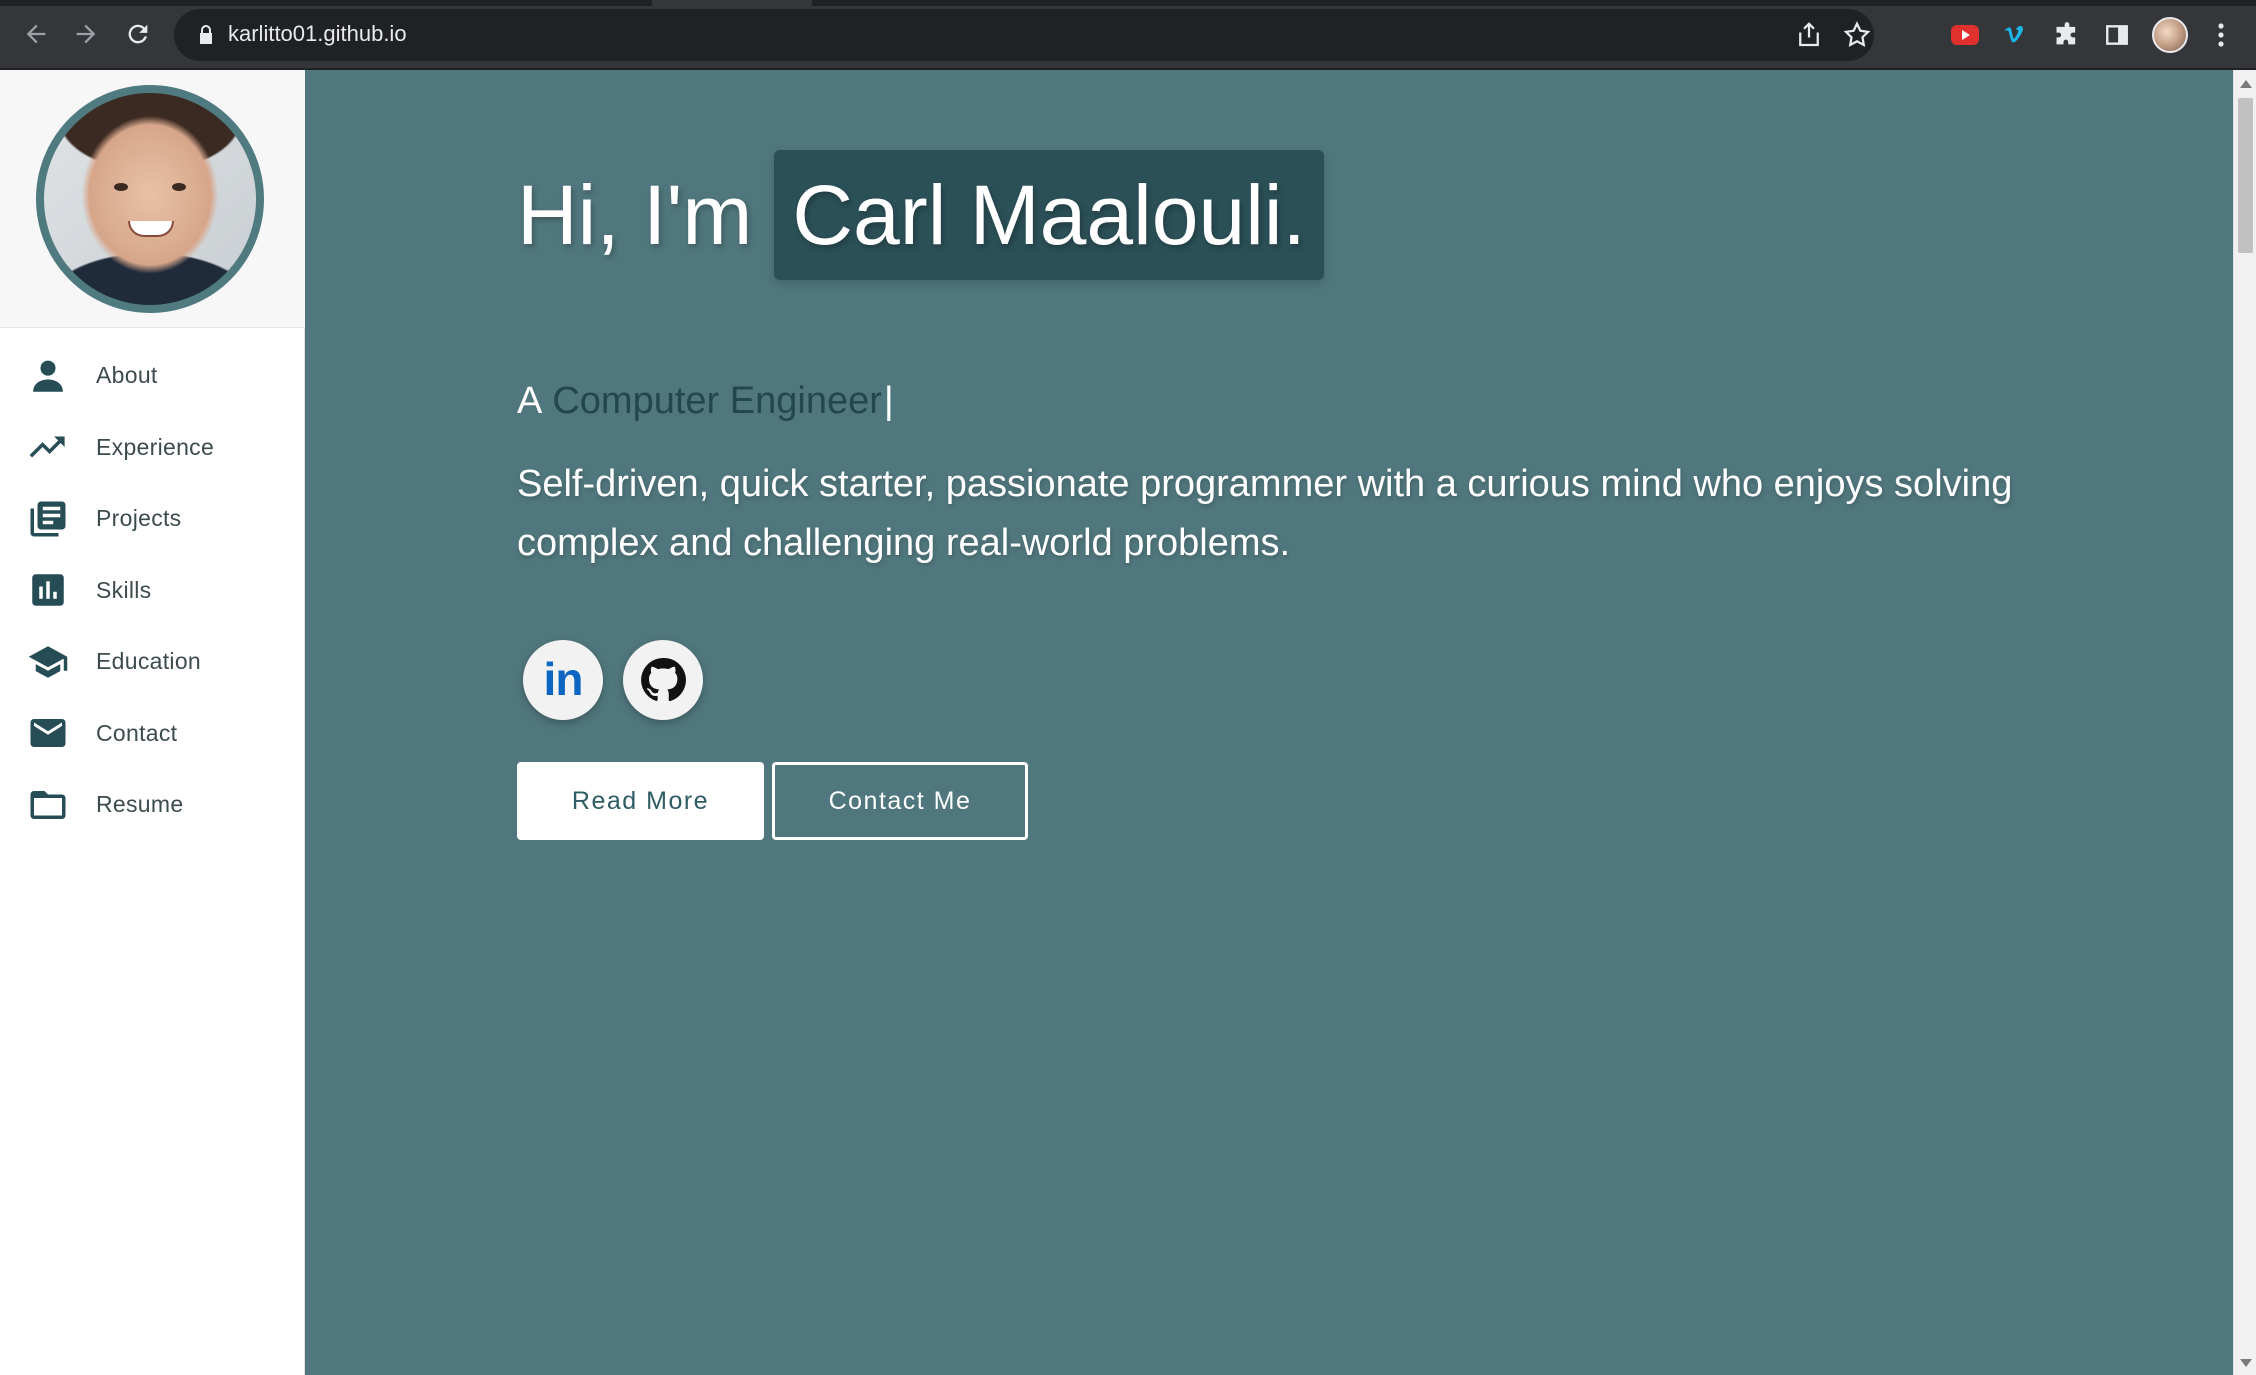 The image size is (2256, 1375). I want to click on sidebar-item-skills: Skills, so click(152, 591).